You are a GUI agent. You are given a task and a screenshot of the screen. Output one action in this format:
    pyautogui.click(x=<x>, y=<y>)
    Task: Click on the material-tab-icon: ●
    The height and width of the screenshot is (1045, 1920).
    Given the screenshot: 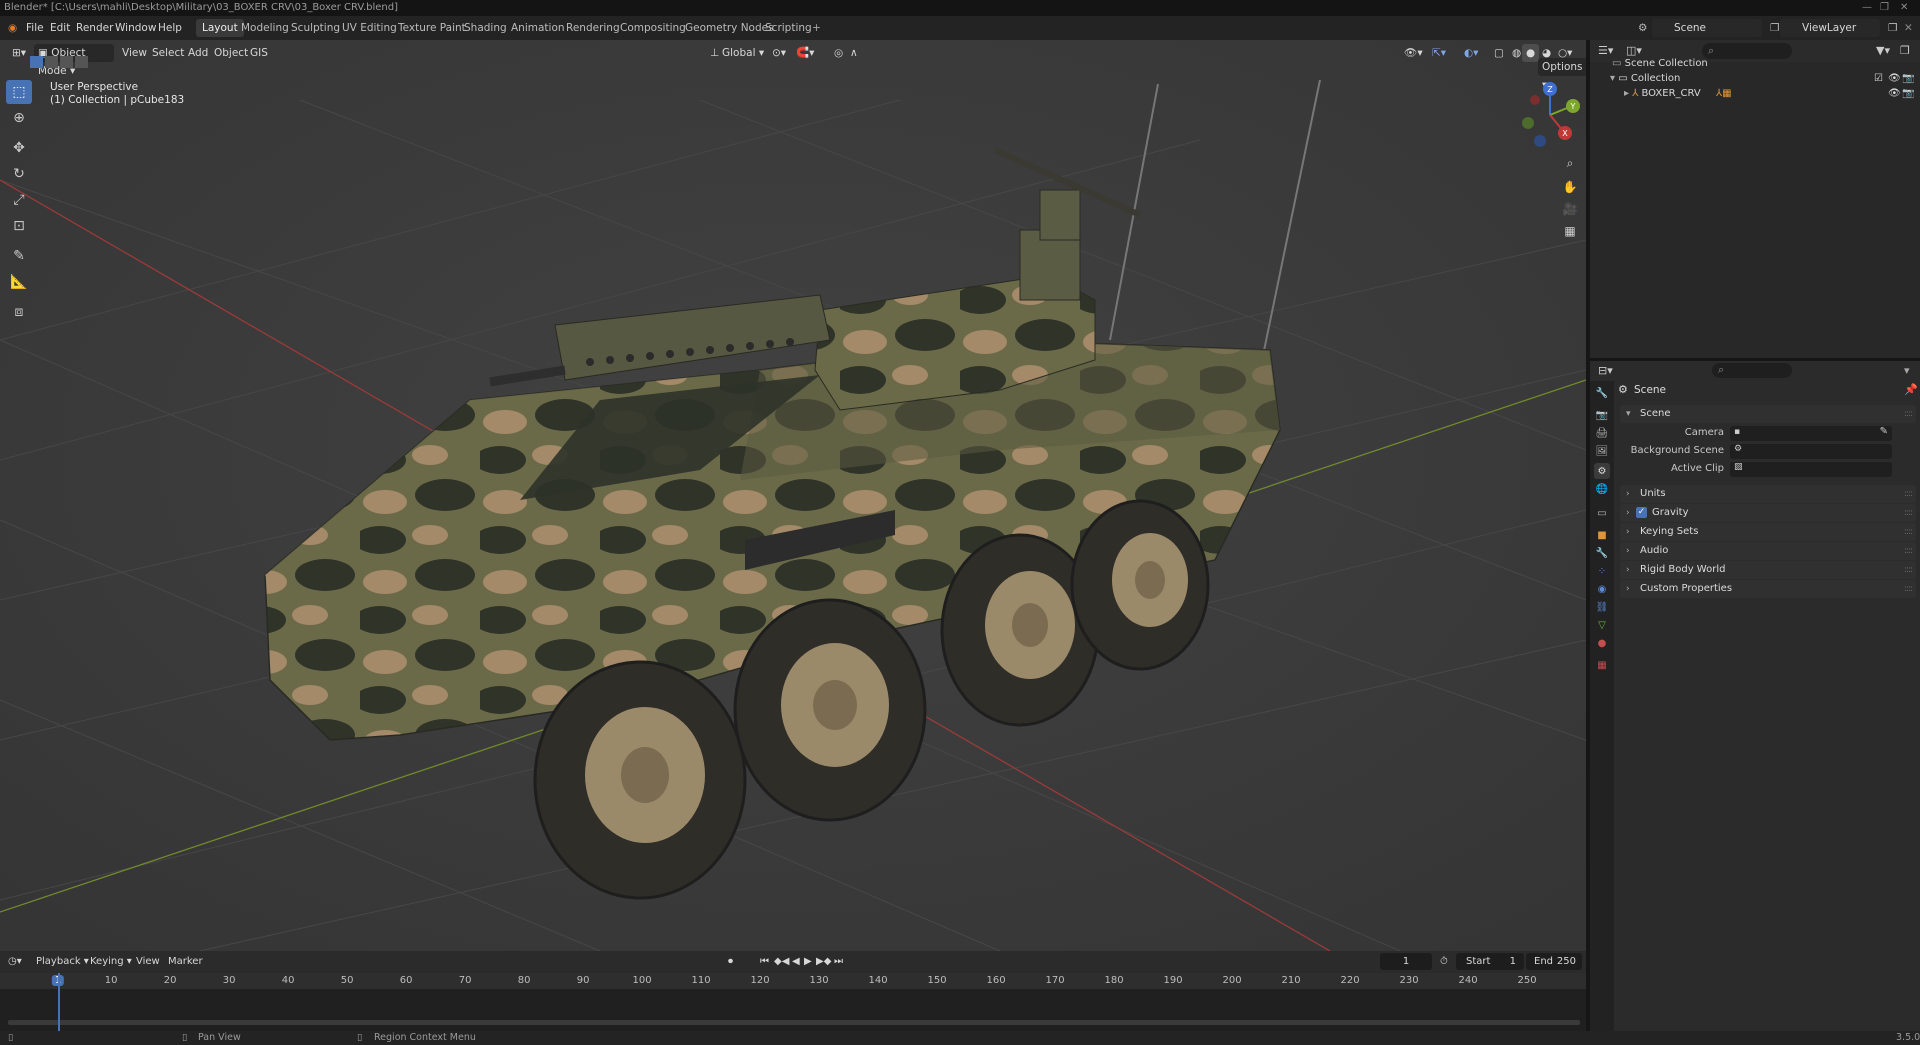 What is the action you would take?
    pyautogui.click(x=1602, y=643)
    